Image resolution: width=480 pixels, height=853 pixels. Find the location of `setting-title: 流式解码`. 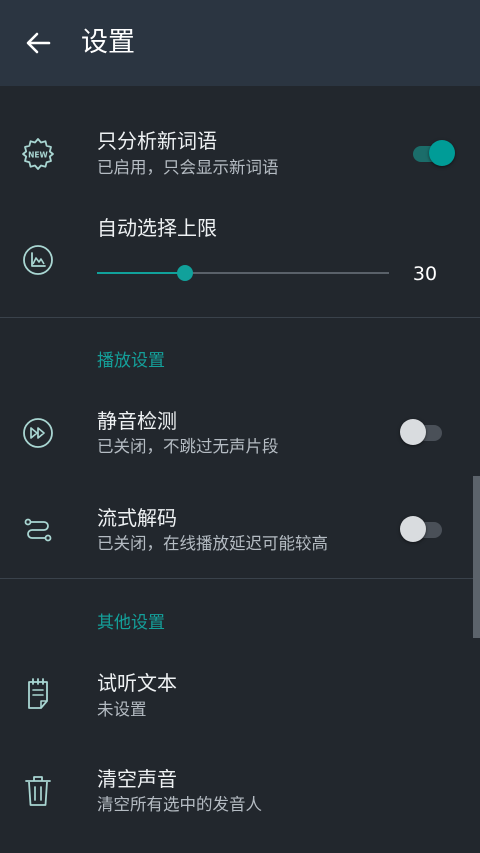

setting-title: 流式解码 is located at coordinates (137, 518).